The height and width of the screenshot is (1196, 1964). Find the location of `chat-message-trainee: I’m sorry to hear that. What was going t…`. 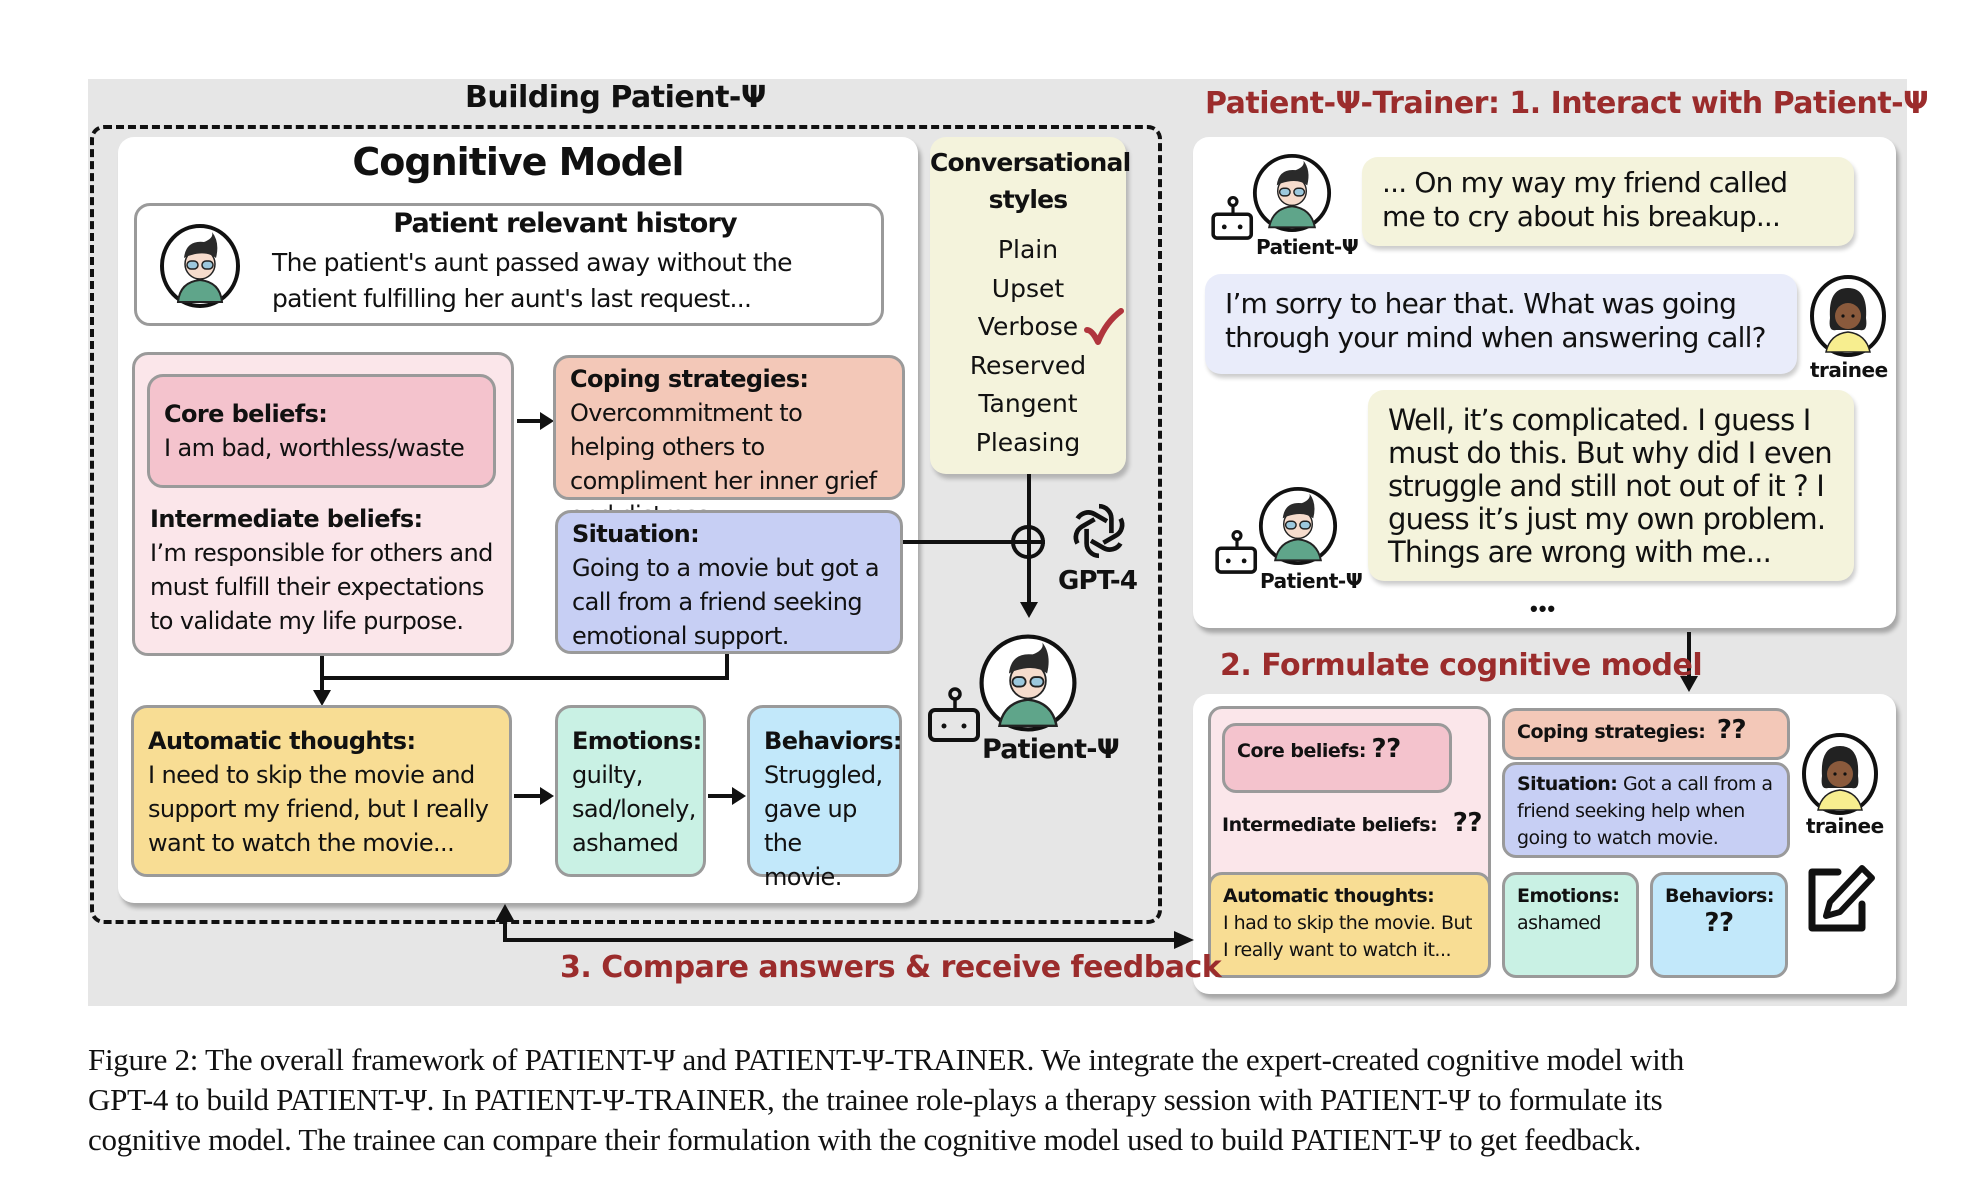

chat-message-trainee: I’m sorry to hear that. What was going t… is located at coordinates (1501, 324).